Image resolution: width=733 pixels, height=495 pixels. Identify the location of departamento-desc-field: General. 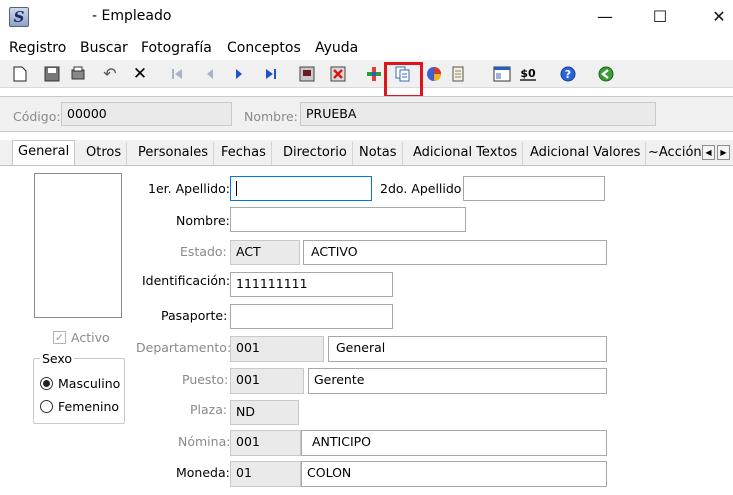
(467, 349).